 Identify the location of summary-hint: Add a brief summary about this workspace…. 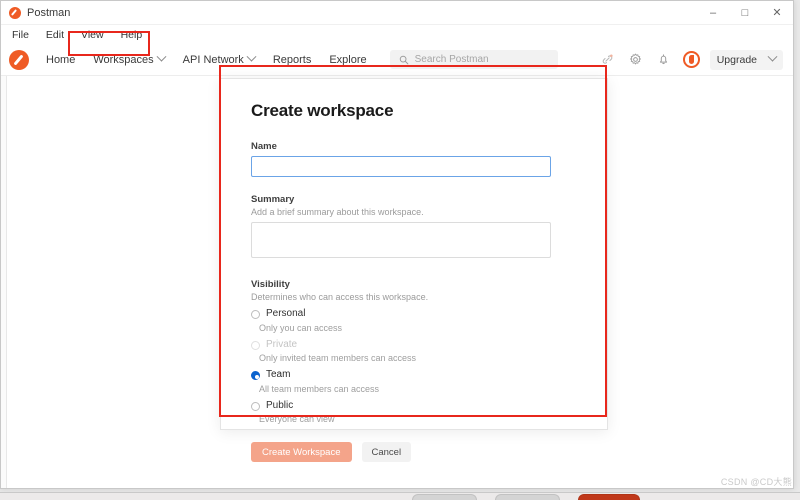
(337, 212).